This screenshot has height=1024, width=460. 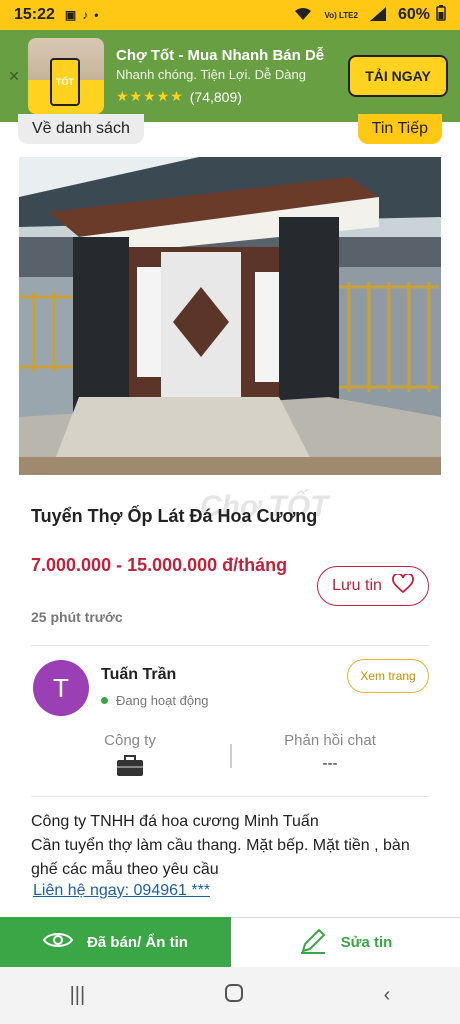 What do you see at coordinates (330, 752) in the screenshot?
I see `chat-stat: Phản hồi chat ---` at bounding box center [330, 752].